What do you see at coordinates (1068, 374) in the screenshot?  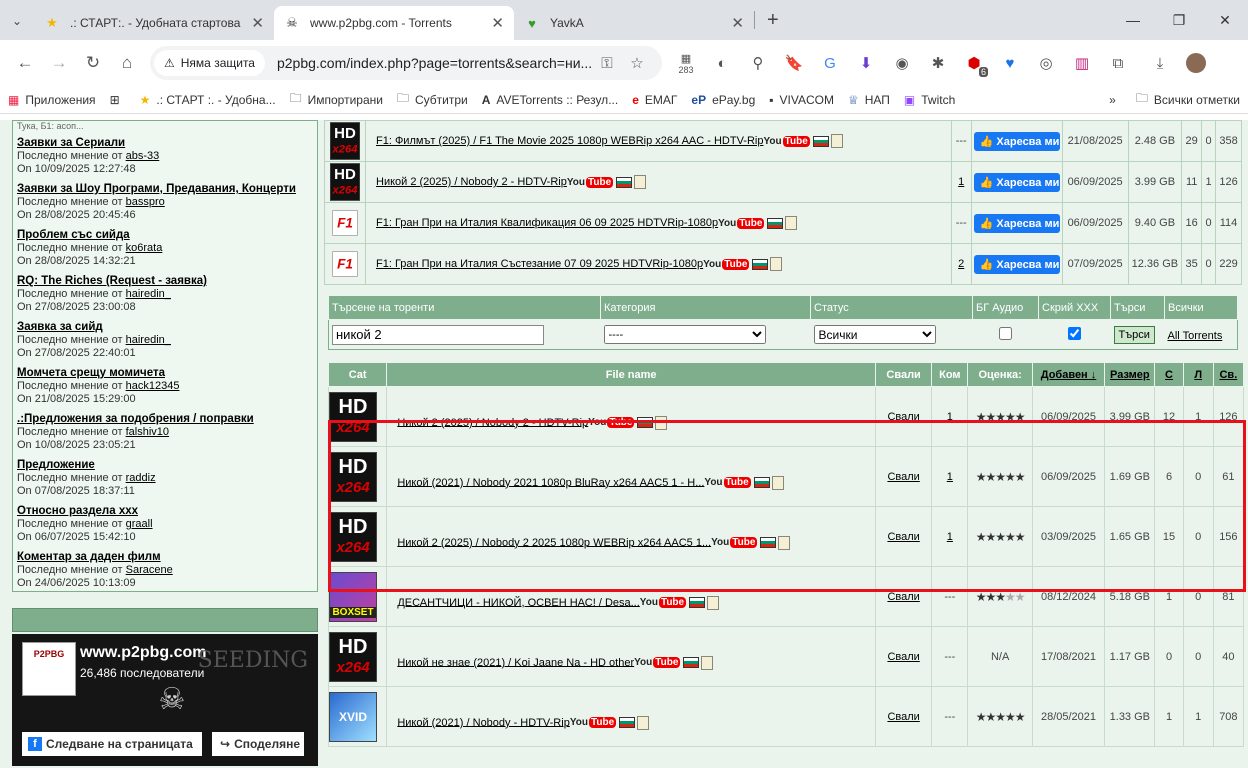 I see `results-header-5: Добавен ↓` at bounding box center [1068, 374].